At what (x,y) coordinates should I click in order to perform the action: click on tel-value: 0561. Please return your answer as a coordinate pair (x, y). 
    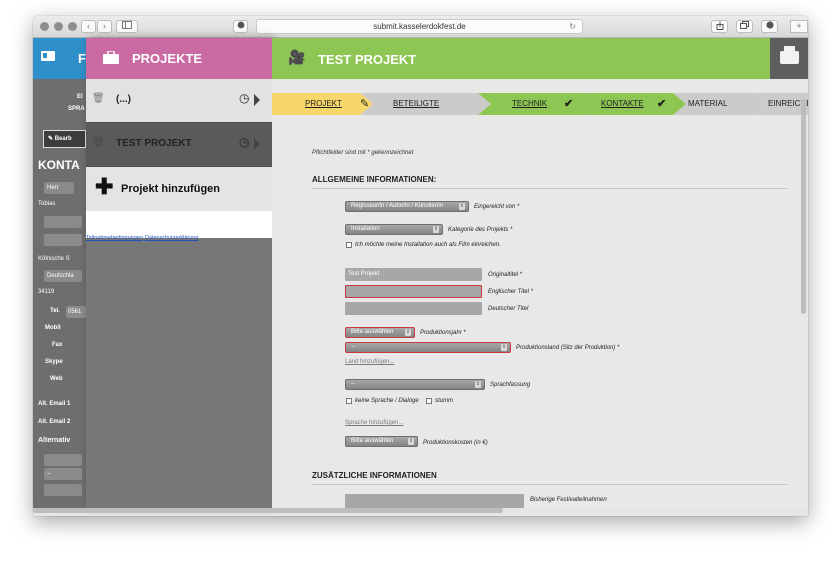
    Looking at the image, I should click on (75, 312).